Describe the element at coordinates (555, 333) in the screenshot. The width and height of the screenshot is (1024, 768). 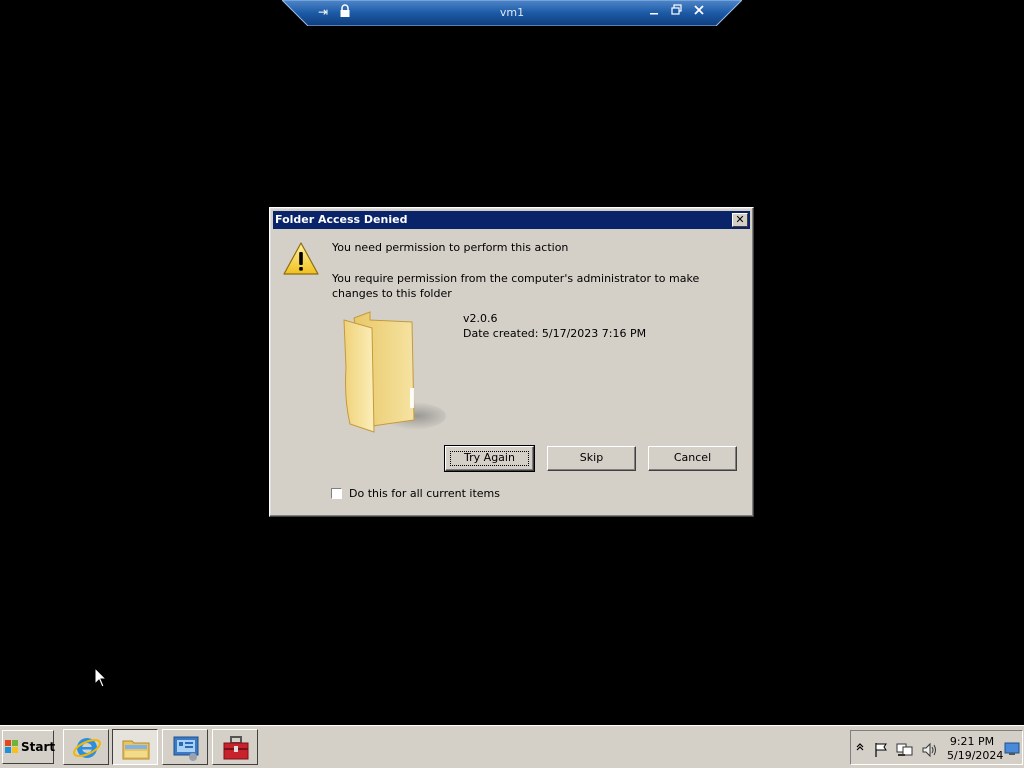
I see `item-date-created: Date created: 5/17/2023 7:16 PM` at that location.